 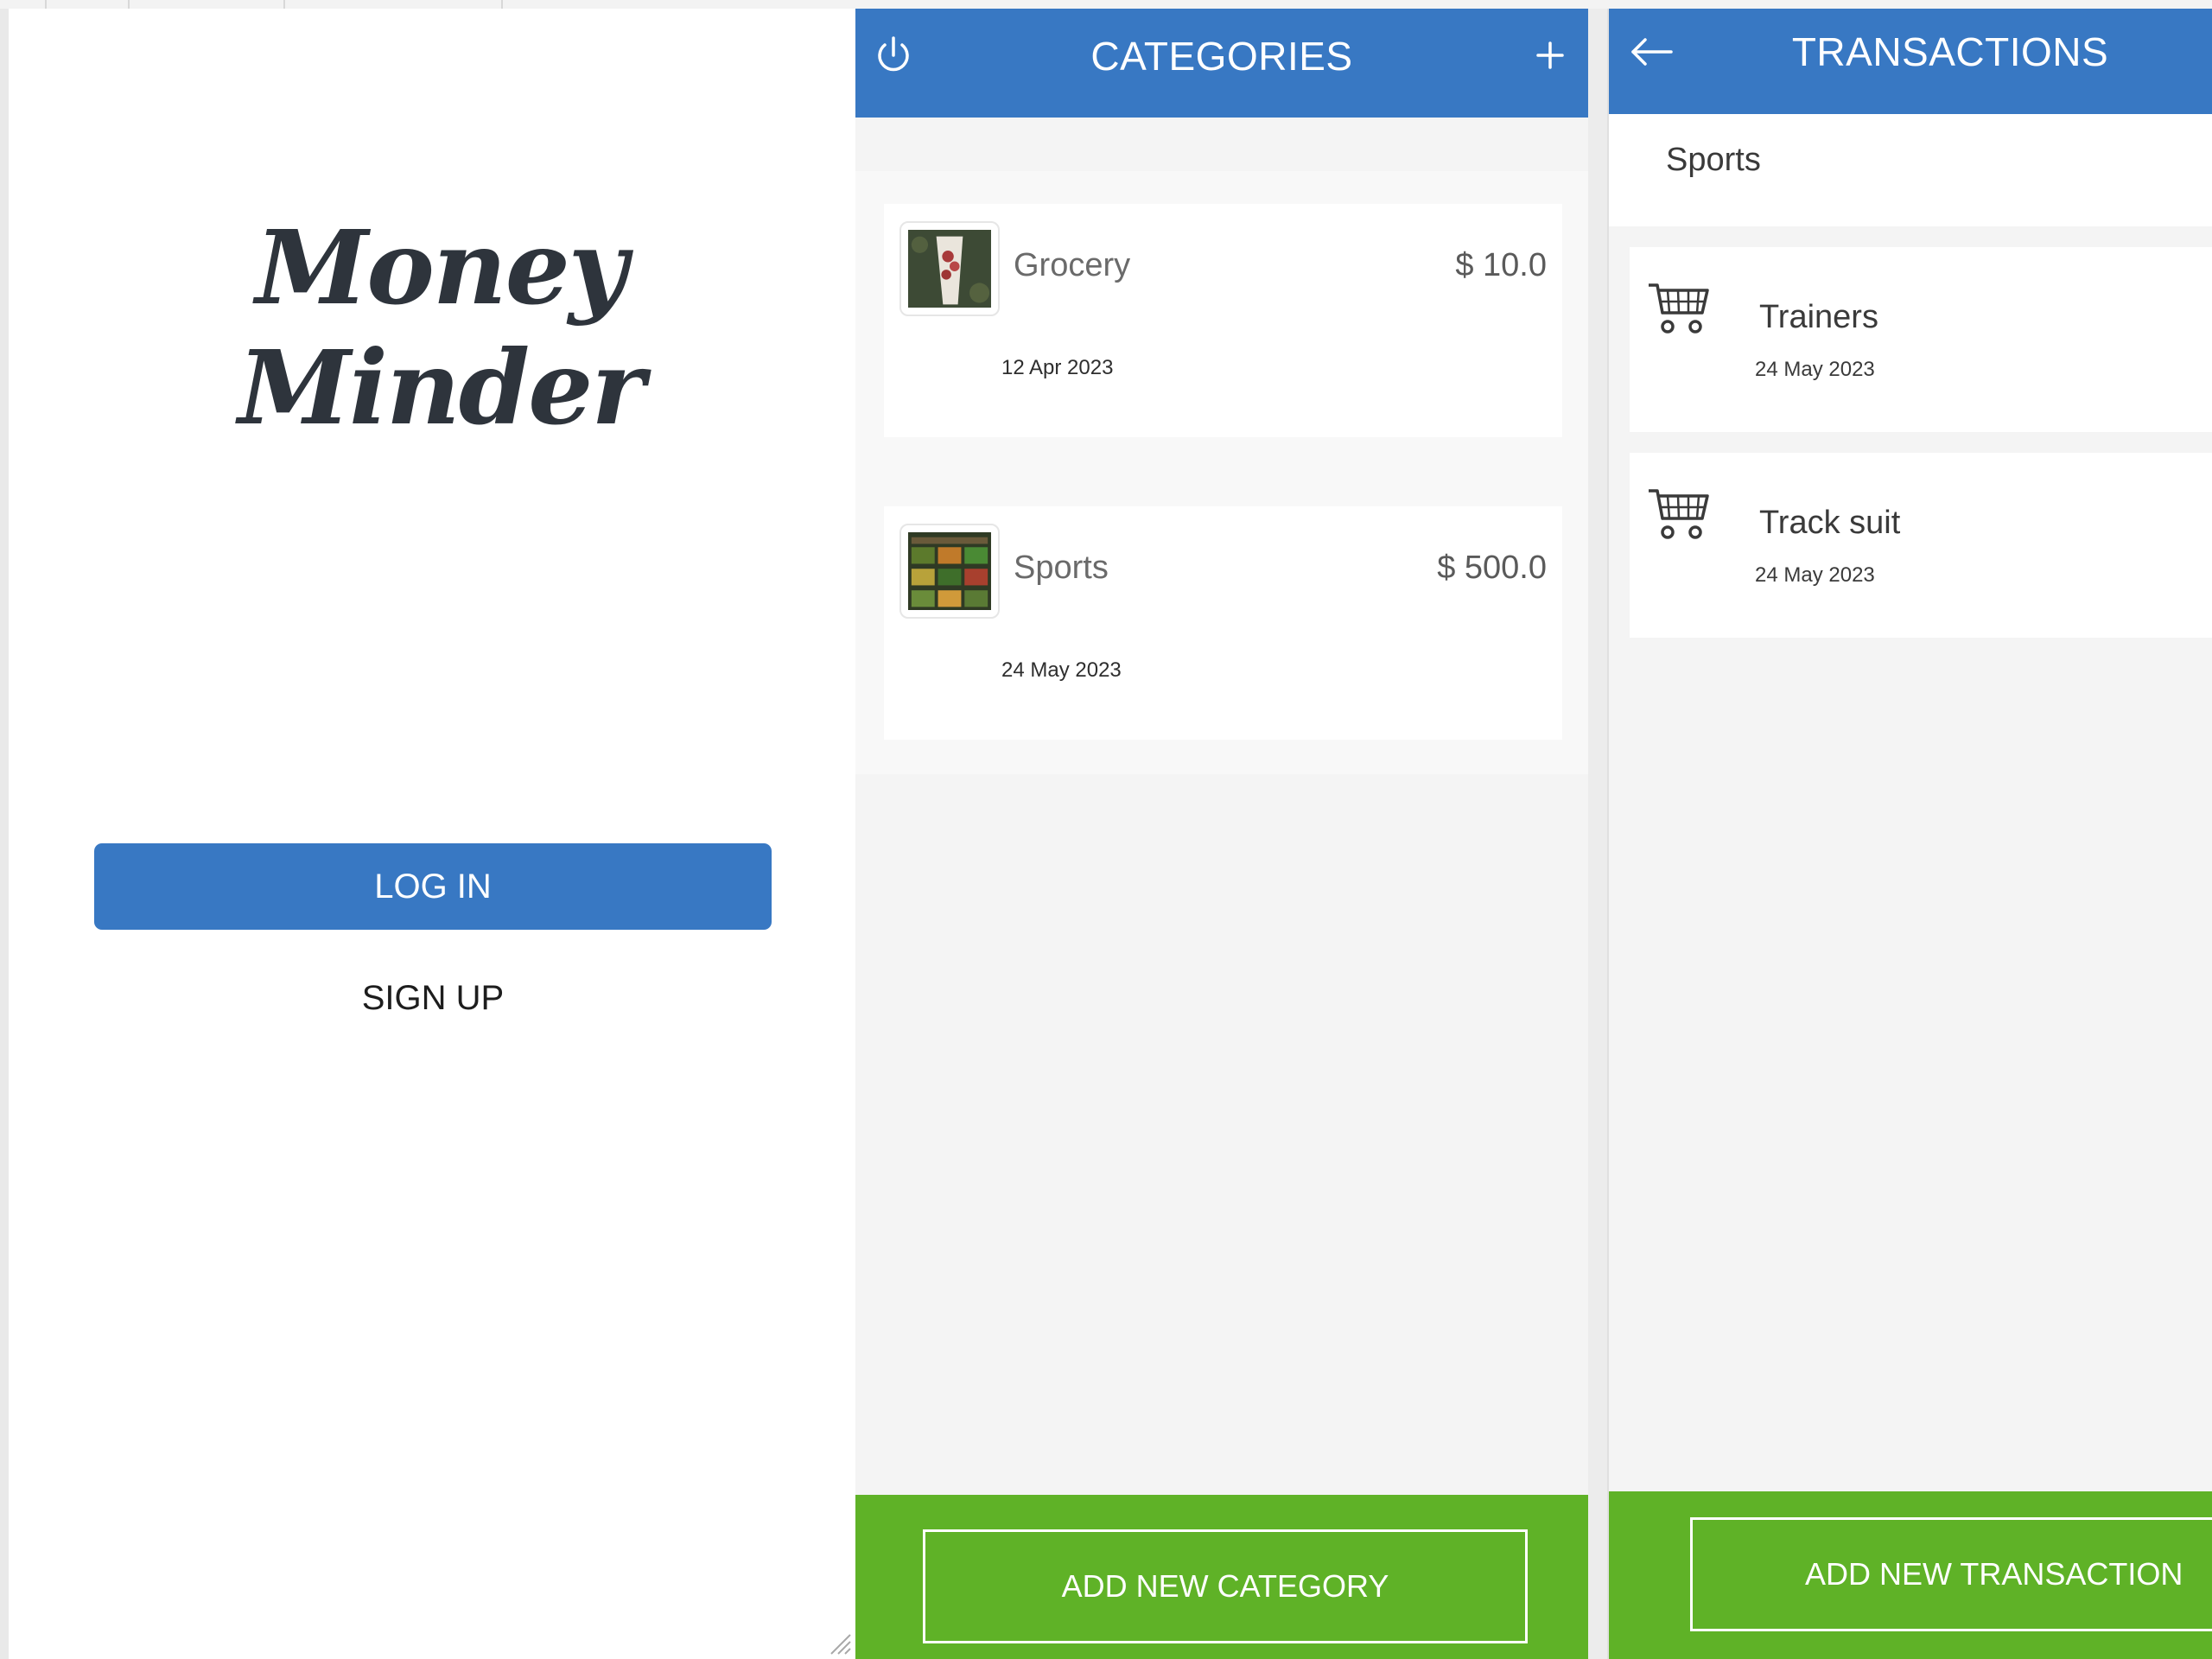 I want to click on signup-button: SIGN UP, so click(x=433, y=998).